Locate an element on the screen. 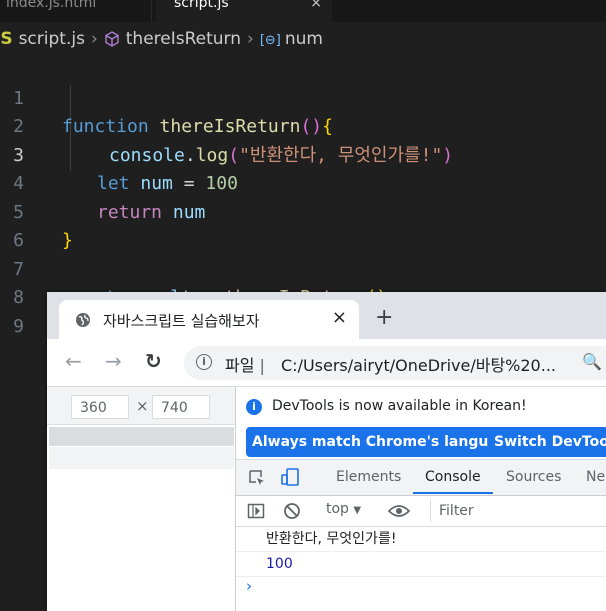  device-height-input: 740 is located at coordinates (181, 407).